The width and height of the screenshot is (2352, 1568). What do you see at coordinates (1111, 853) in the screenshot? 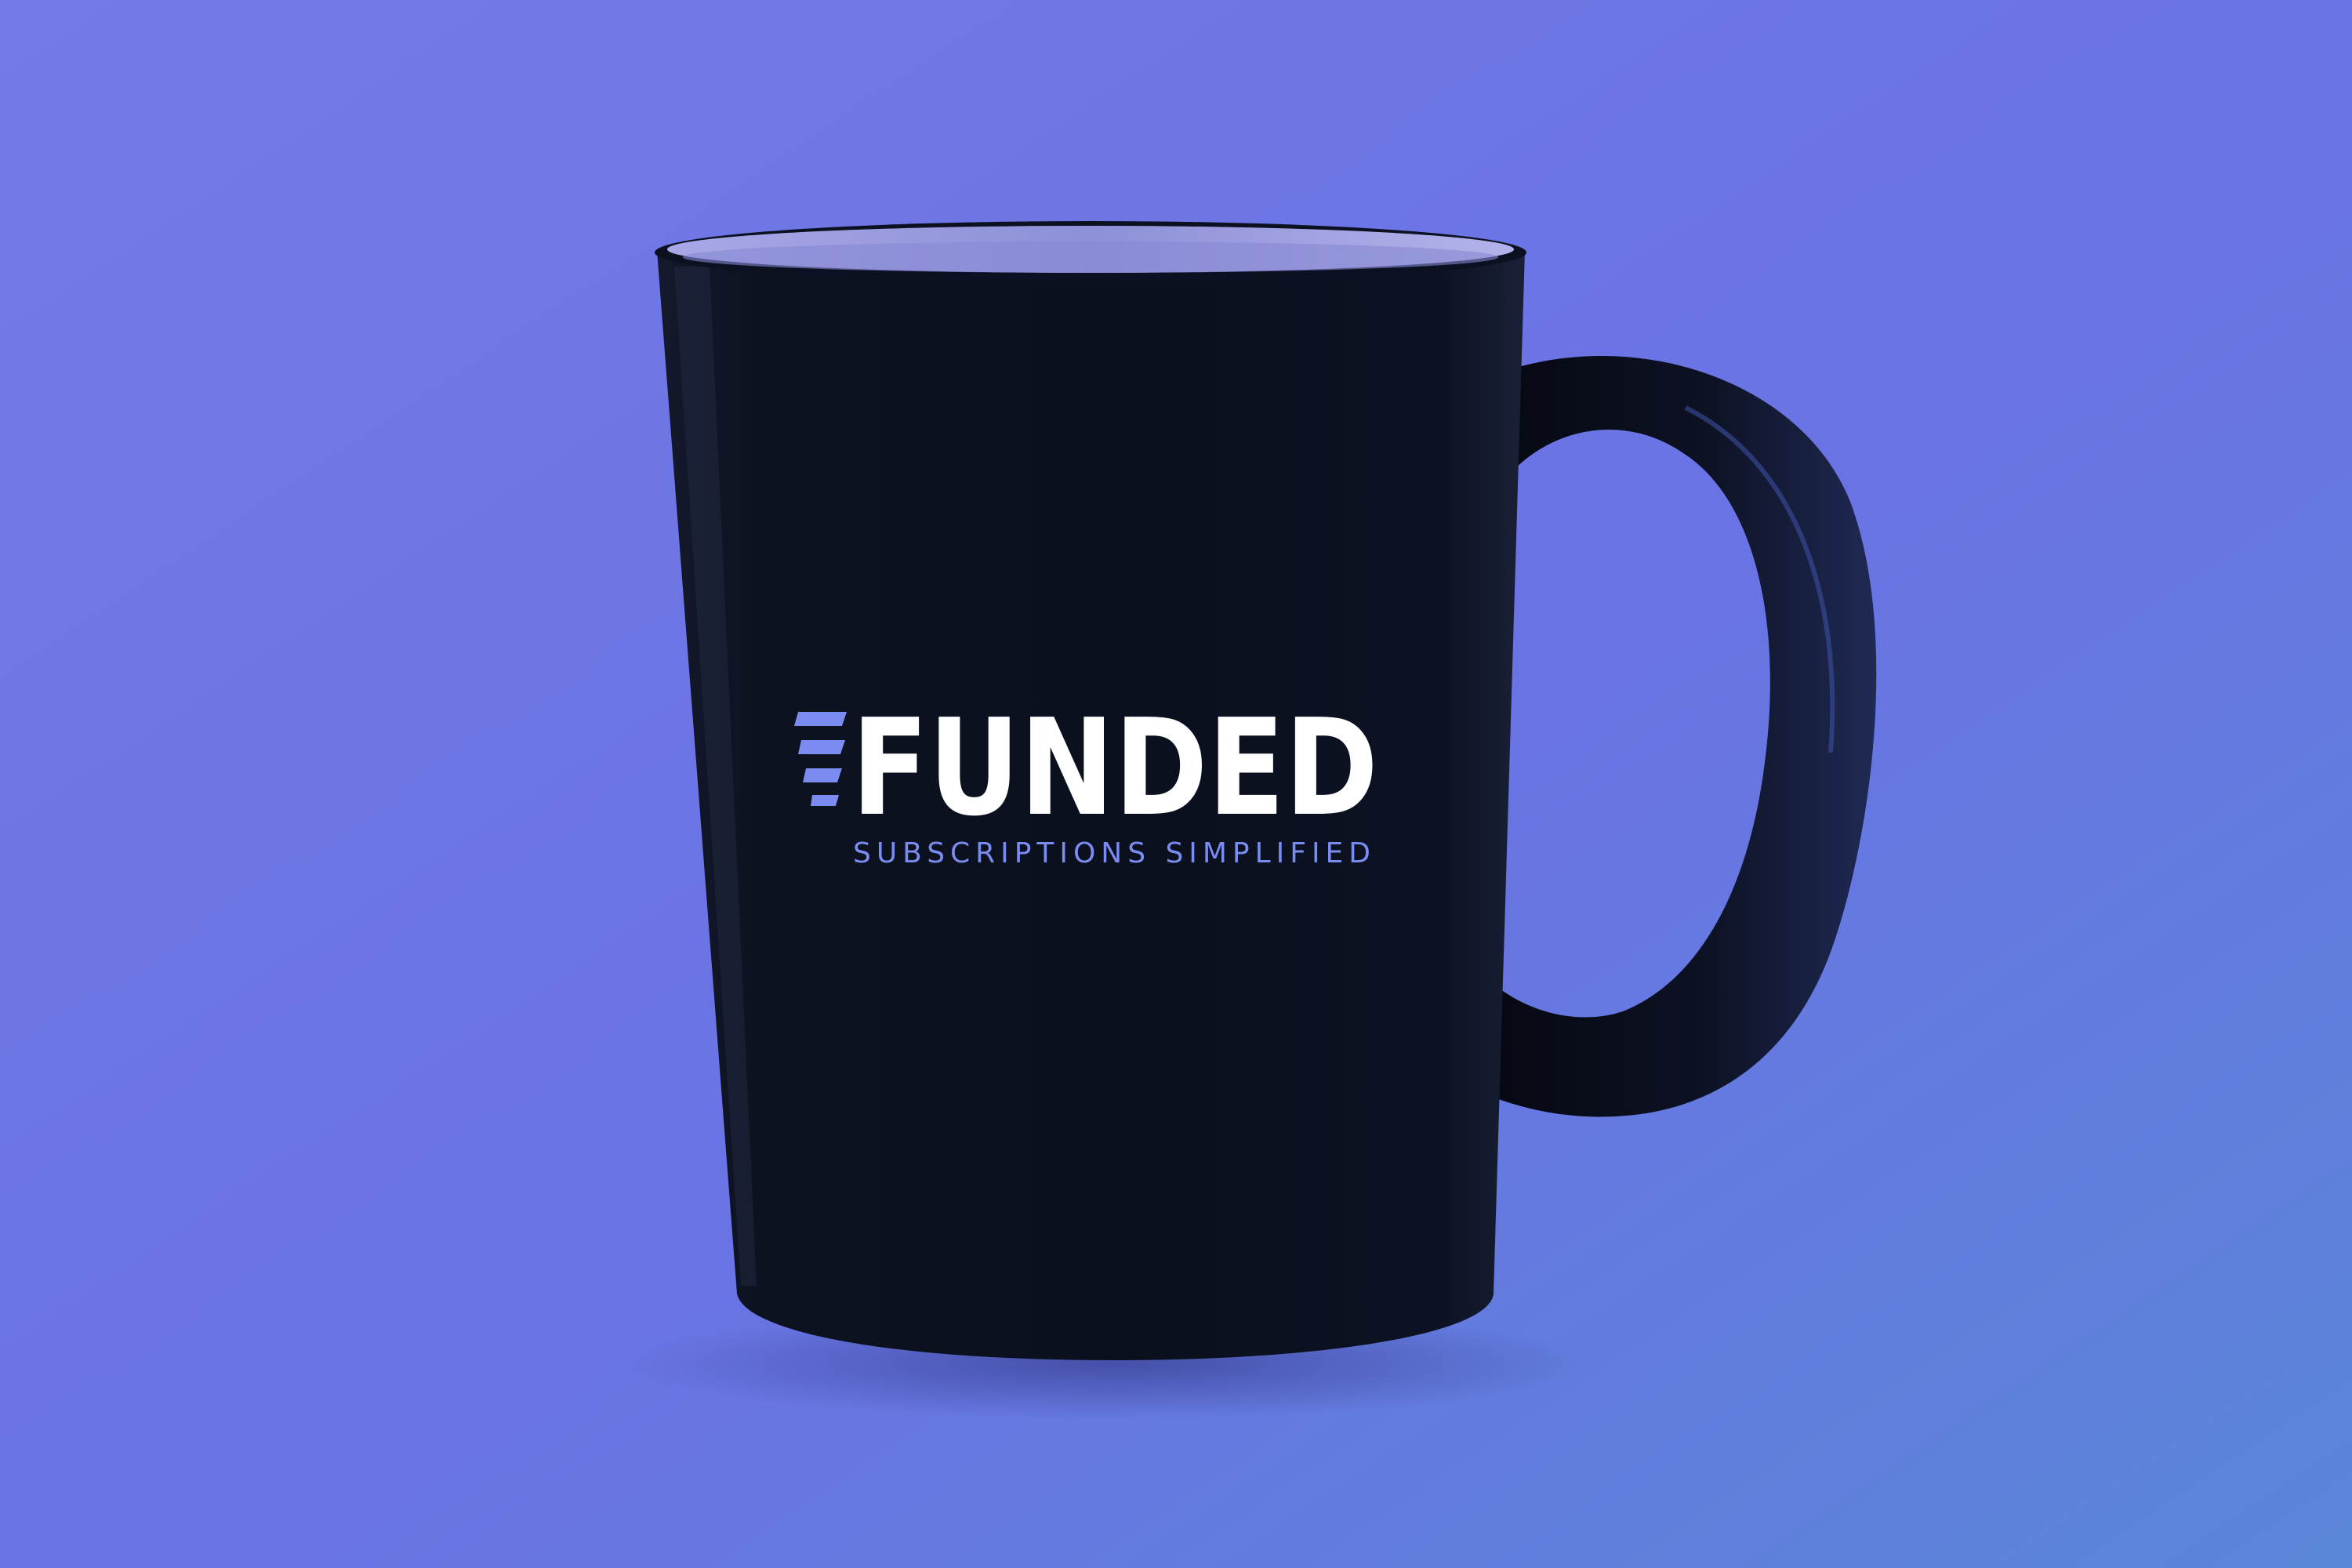
I see `logo-tagline: SUBSCRIPTIONS SIMPLIFIED` at bounding box center [1111, 853].